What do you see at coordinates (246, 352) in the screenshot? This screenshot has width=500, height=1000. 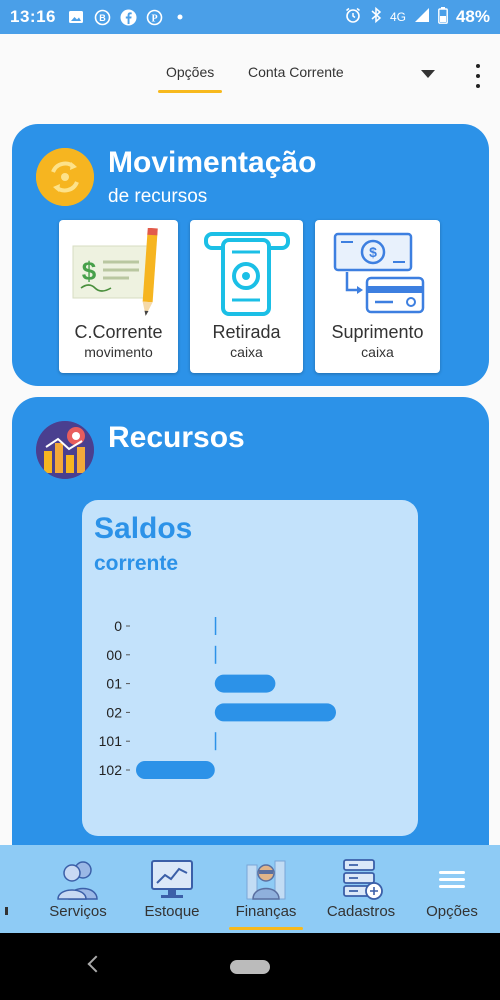 I see `tile-retirada-sub: caixa` at bounding box center [246, 352].